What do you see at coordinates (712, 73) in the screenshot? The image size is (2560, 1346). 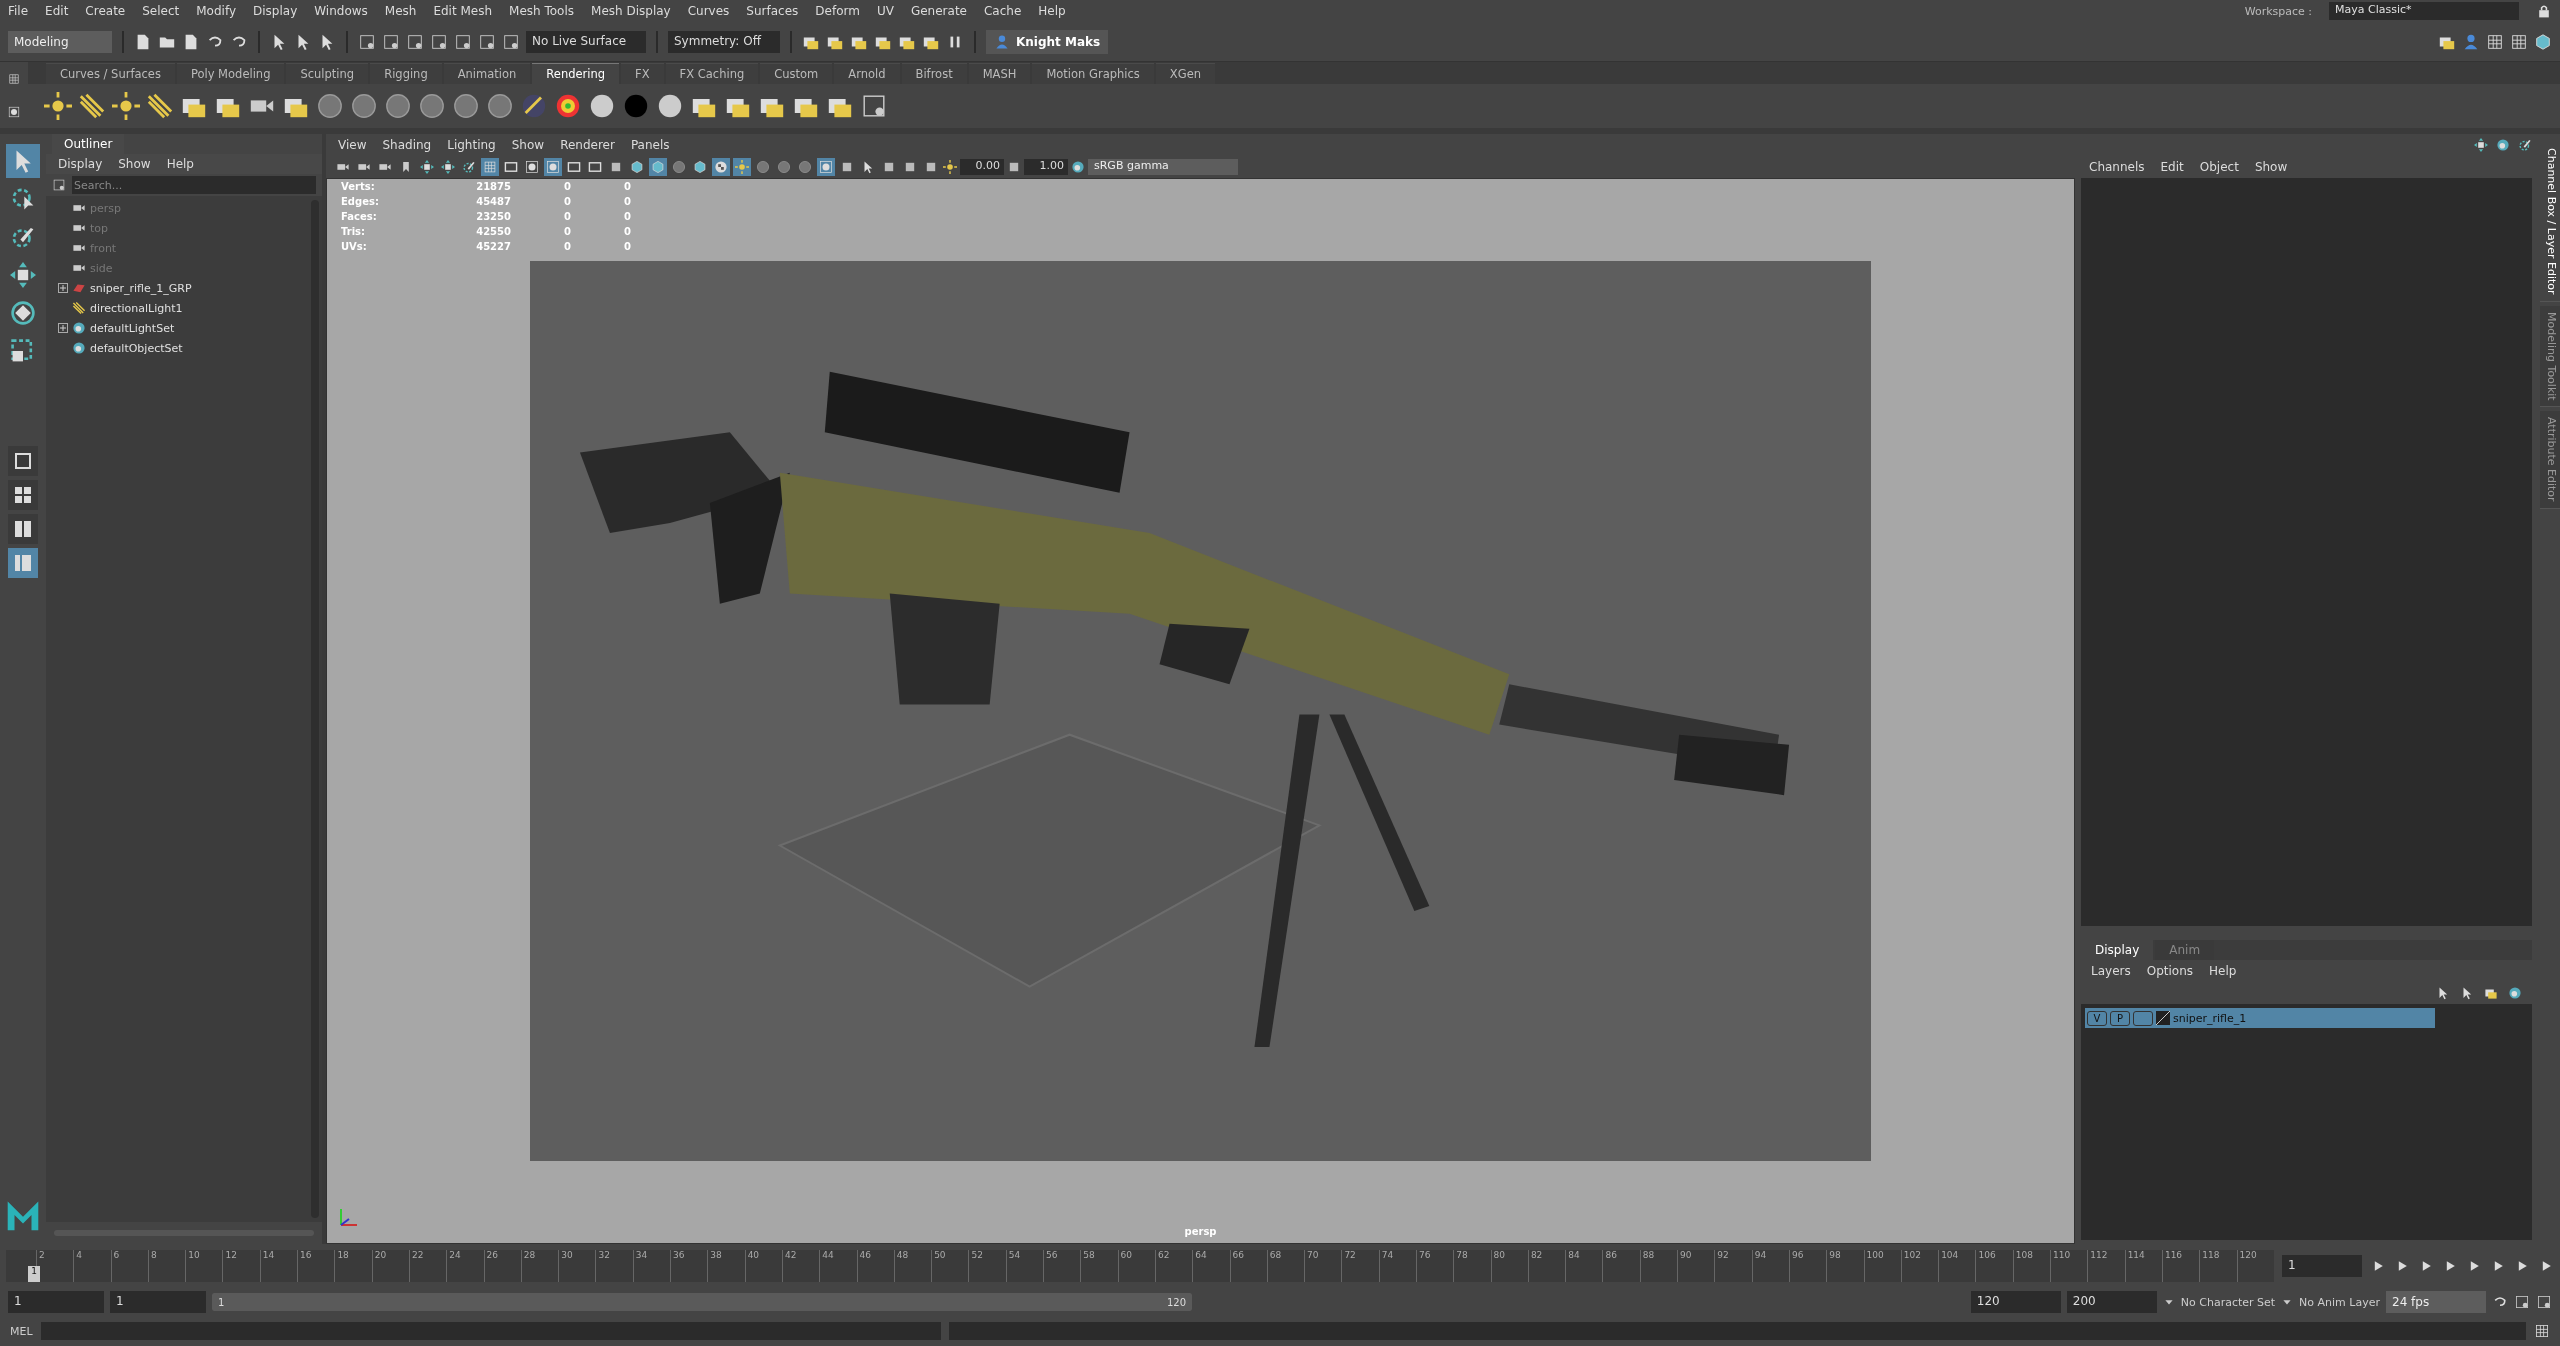 I see `shelf-tab: FX Caching` at bounding box center [712, 73].